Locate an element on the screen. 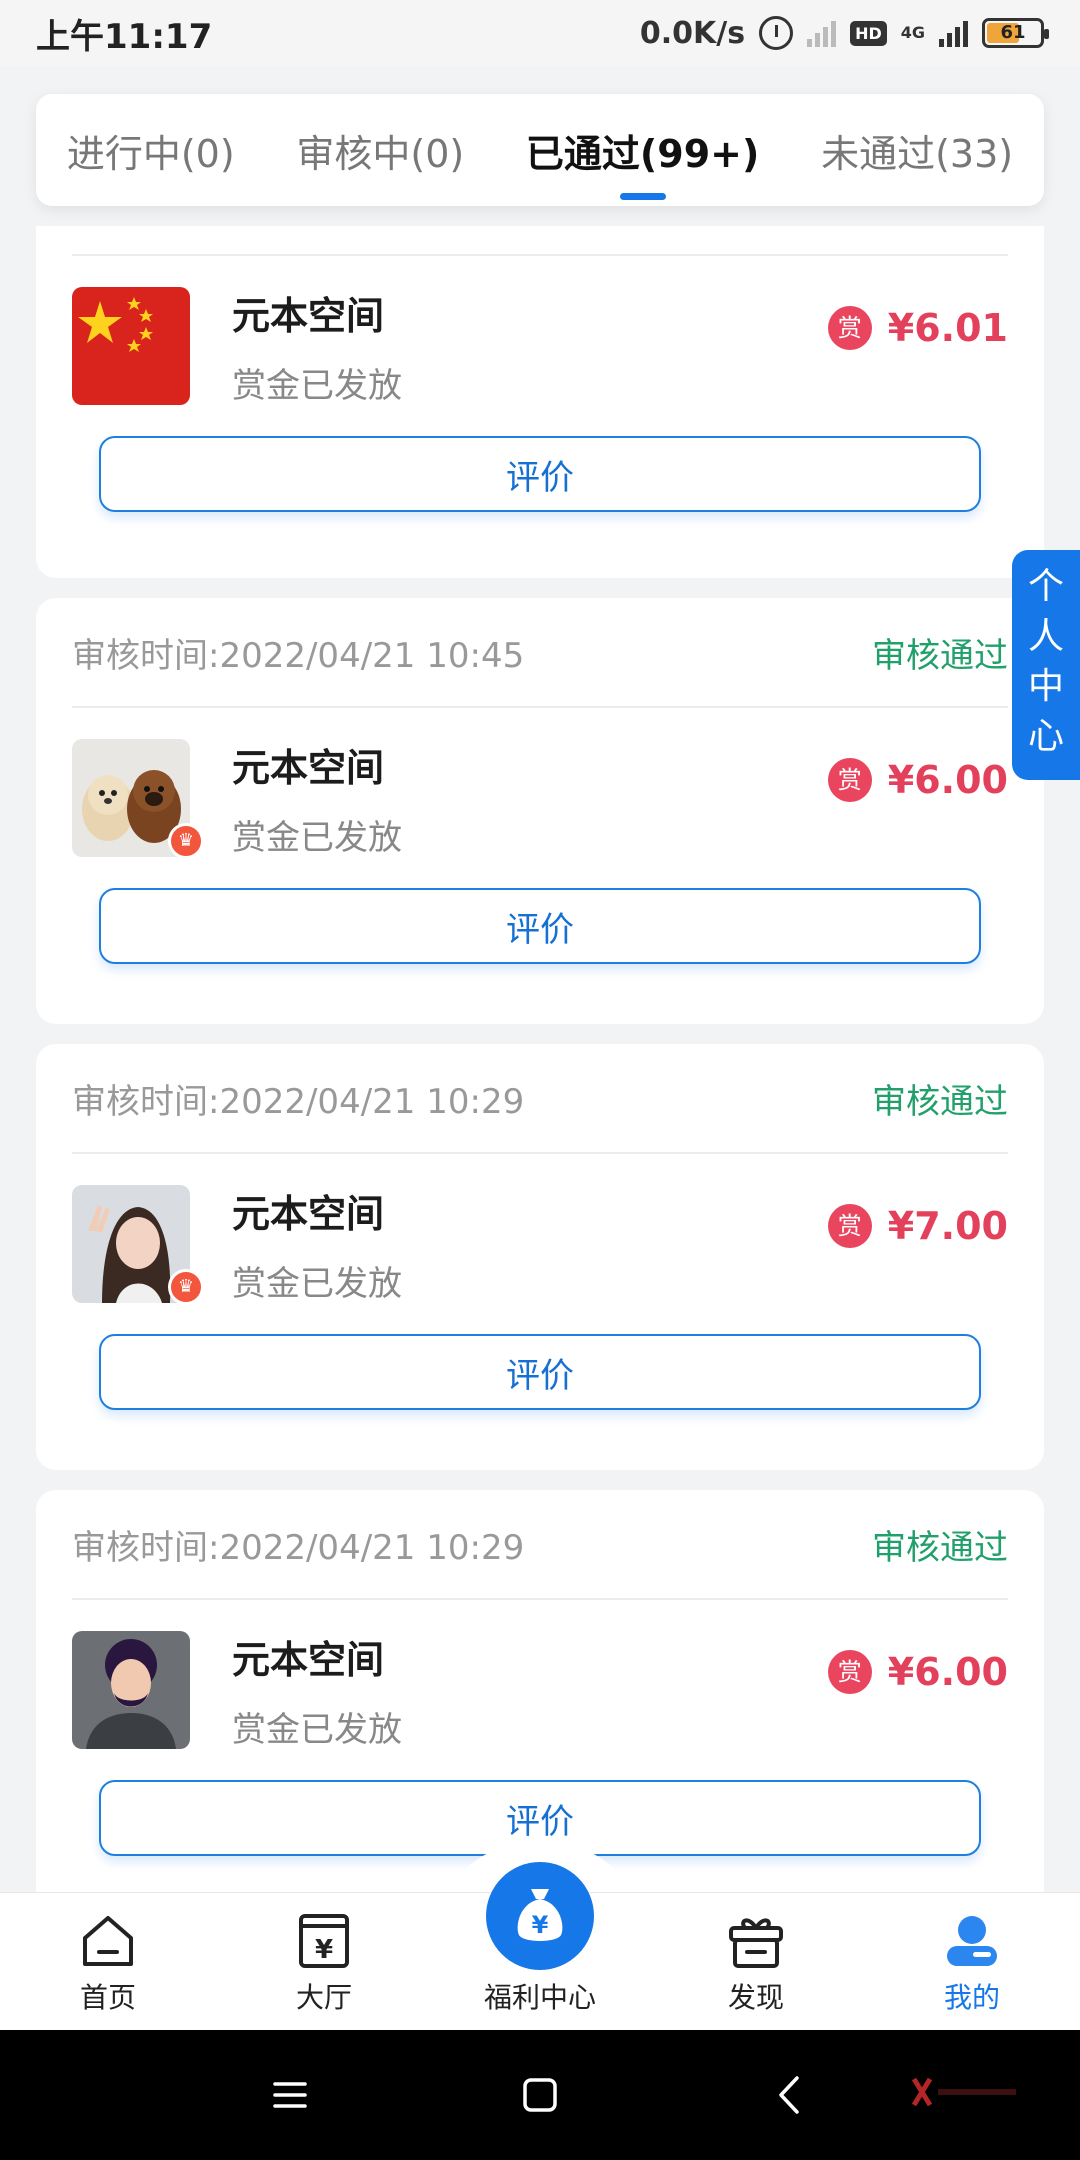  status-tabs: 进行中(0) 审核中(0) 已通过(99+) 未通过(33) is located at coordinates (540, 150).